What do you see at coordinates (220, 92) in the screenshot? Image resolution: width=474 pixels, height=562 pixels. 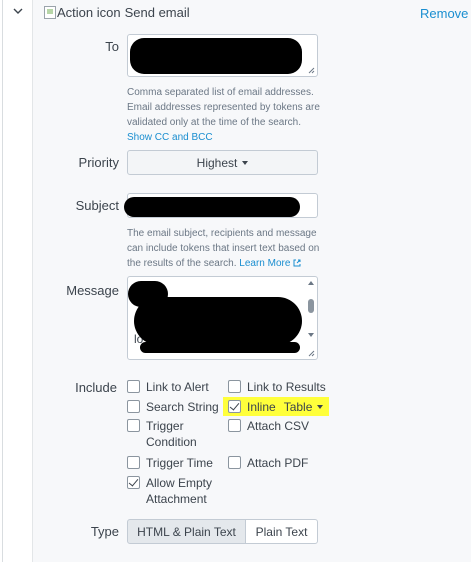 I see `to-help-line: Comma separated list of email addresses.` at bounding box center [220, 92].